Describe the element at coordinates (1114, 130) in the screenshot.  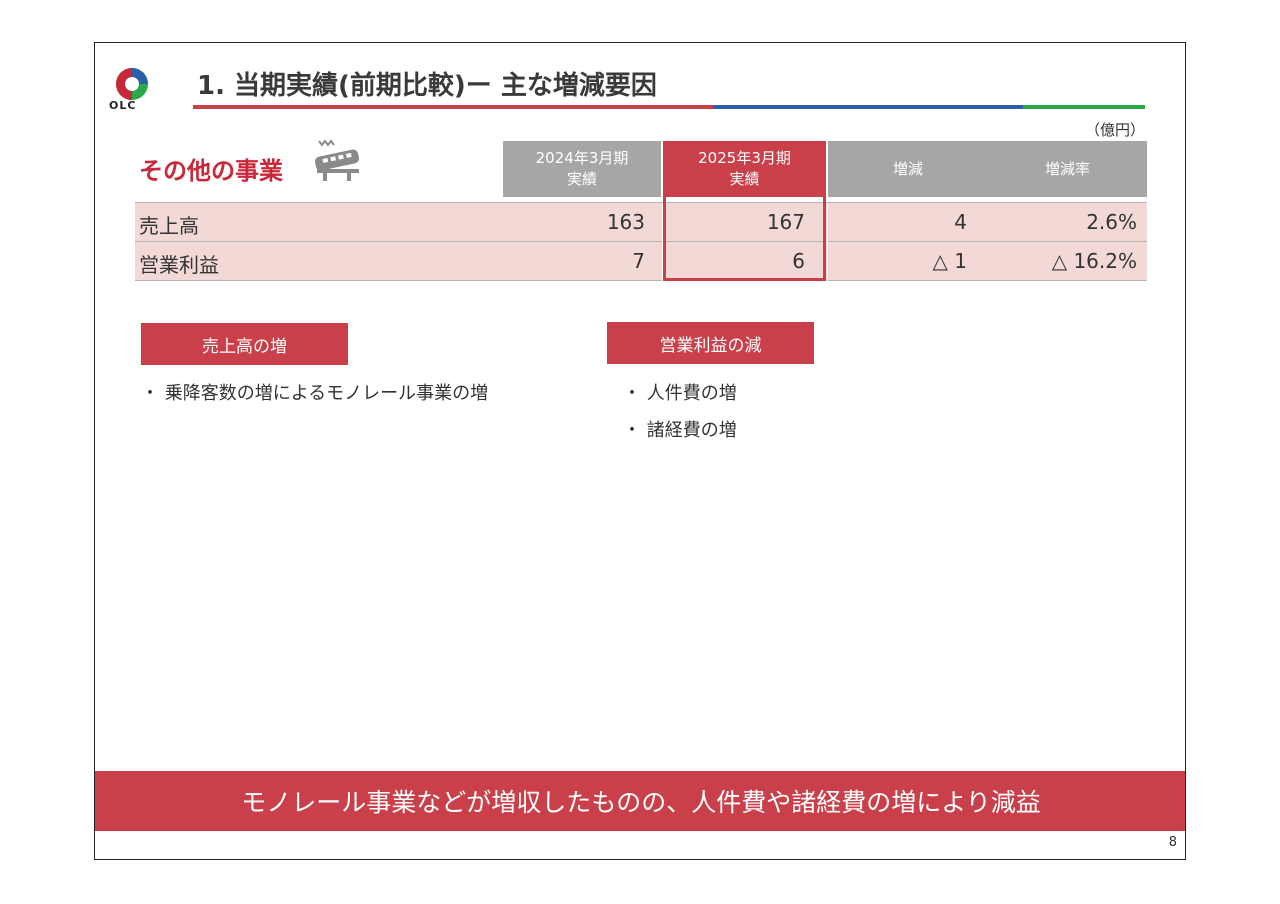
I see `unit-label: （億円）` at that location.